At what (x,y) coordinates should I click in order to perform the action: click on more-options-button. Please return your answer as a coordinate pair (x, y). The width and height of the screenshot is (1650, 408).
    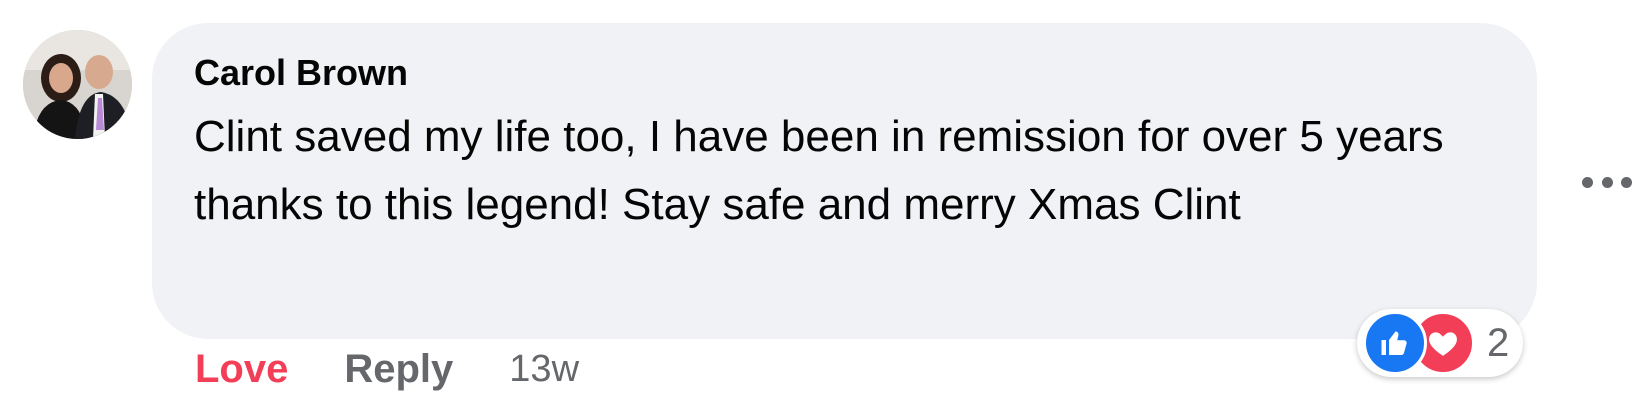
    Looking at the image, I should click on (1607, 182).